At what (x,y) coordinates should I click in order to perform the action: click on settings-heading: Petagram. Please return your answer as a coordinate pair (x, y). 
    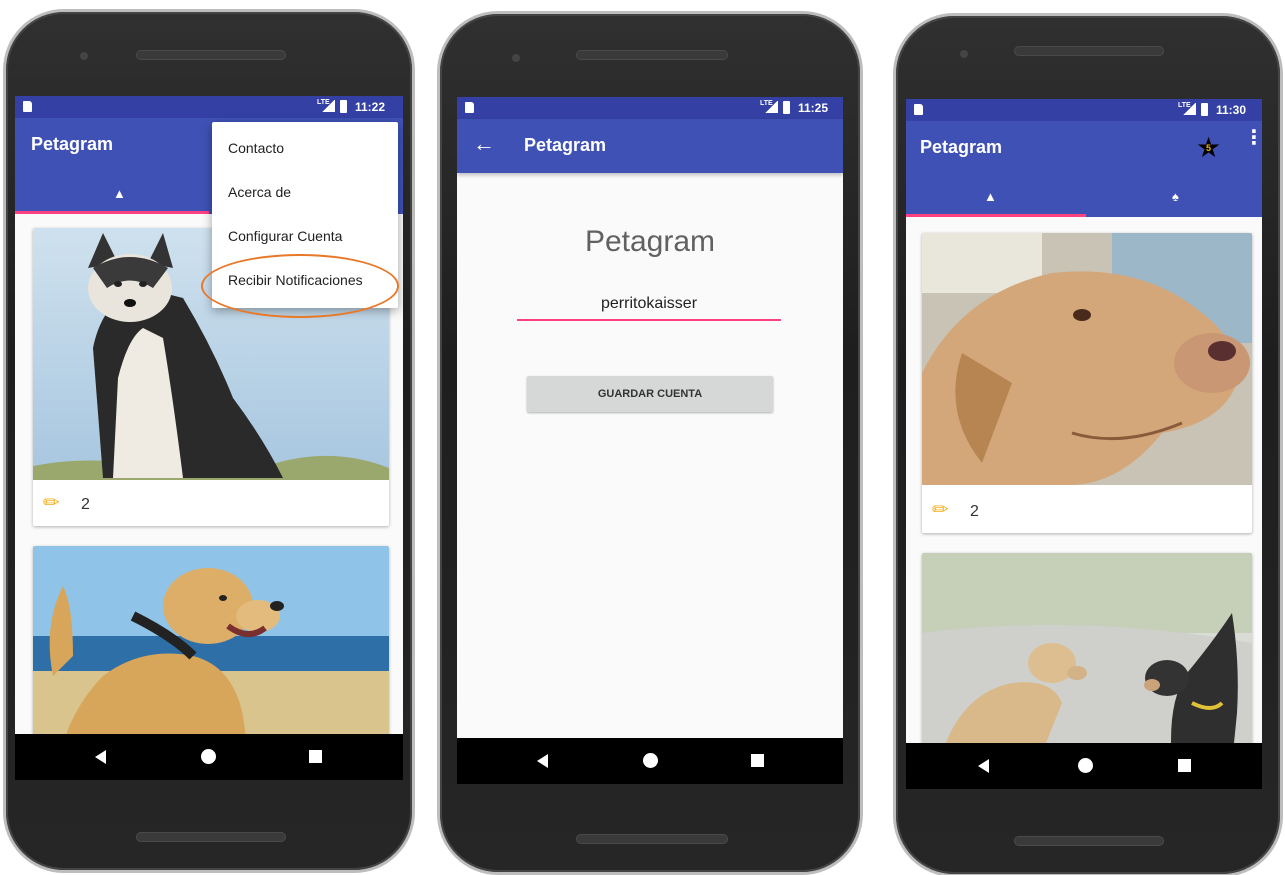
    Looking at the image, I should click on (650, 241).